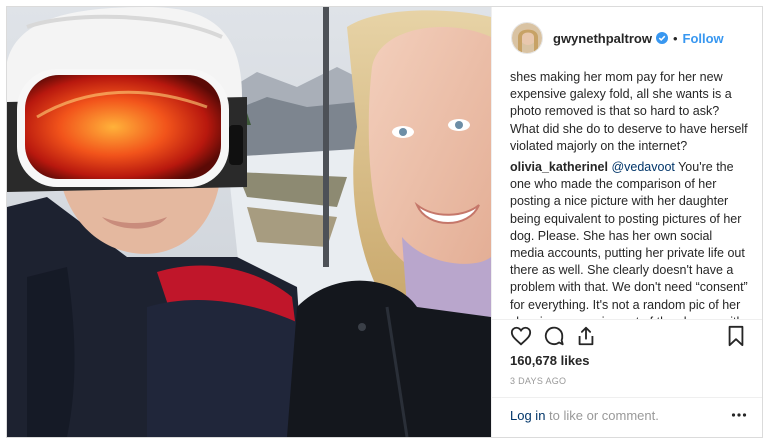  Describe the element at coordinates (602, 415) in the screenshot. I see `login-prompt-text: to like or comment.` at that location.